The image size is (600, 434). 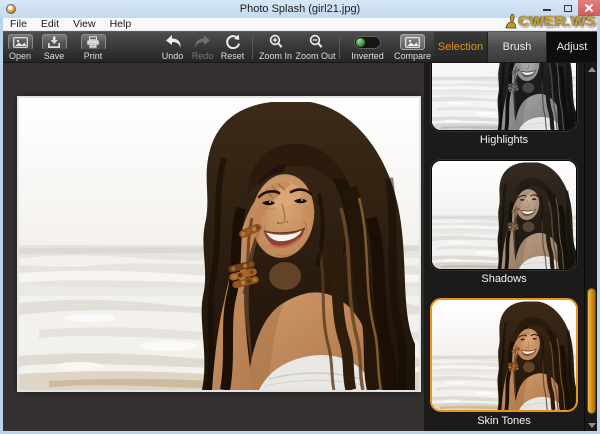 What do you see at coordinates (93, 42) in the screenshot?
I see `print-icon` at bounding box center [93, 42].